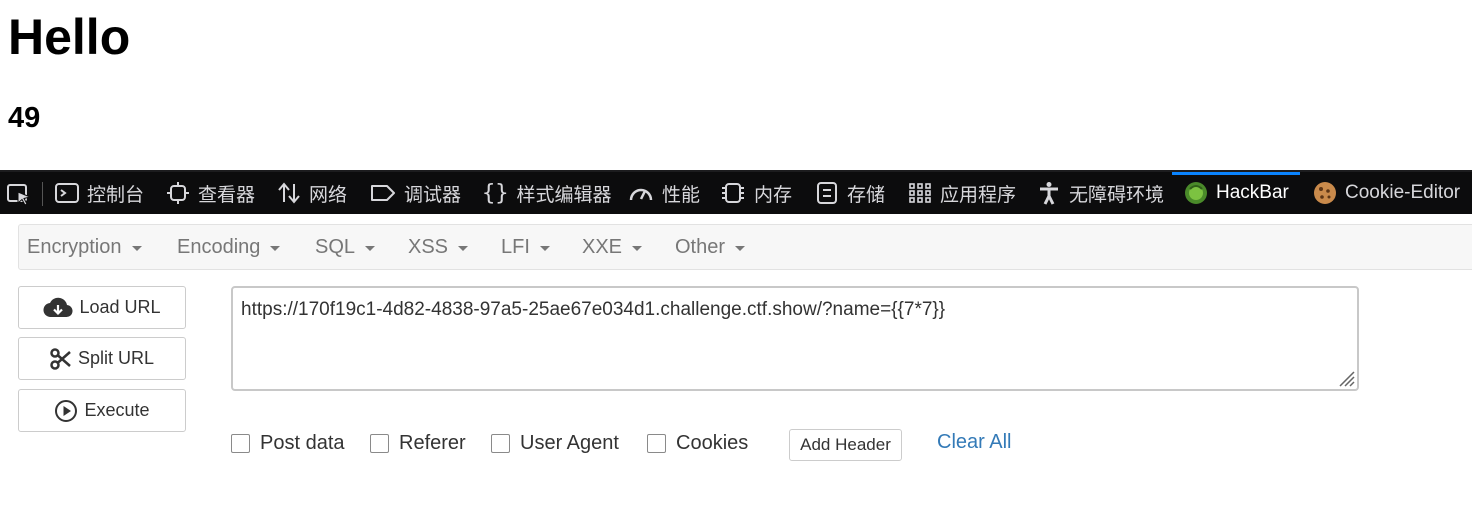 This screenshot has height=520, width=1472. I want to click on cloud-download-icon, so click(58, 307).